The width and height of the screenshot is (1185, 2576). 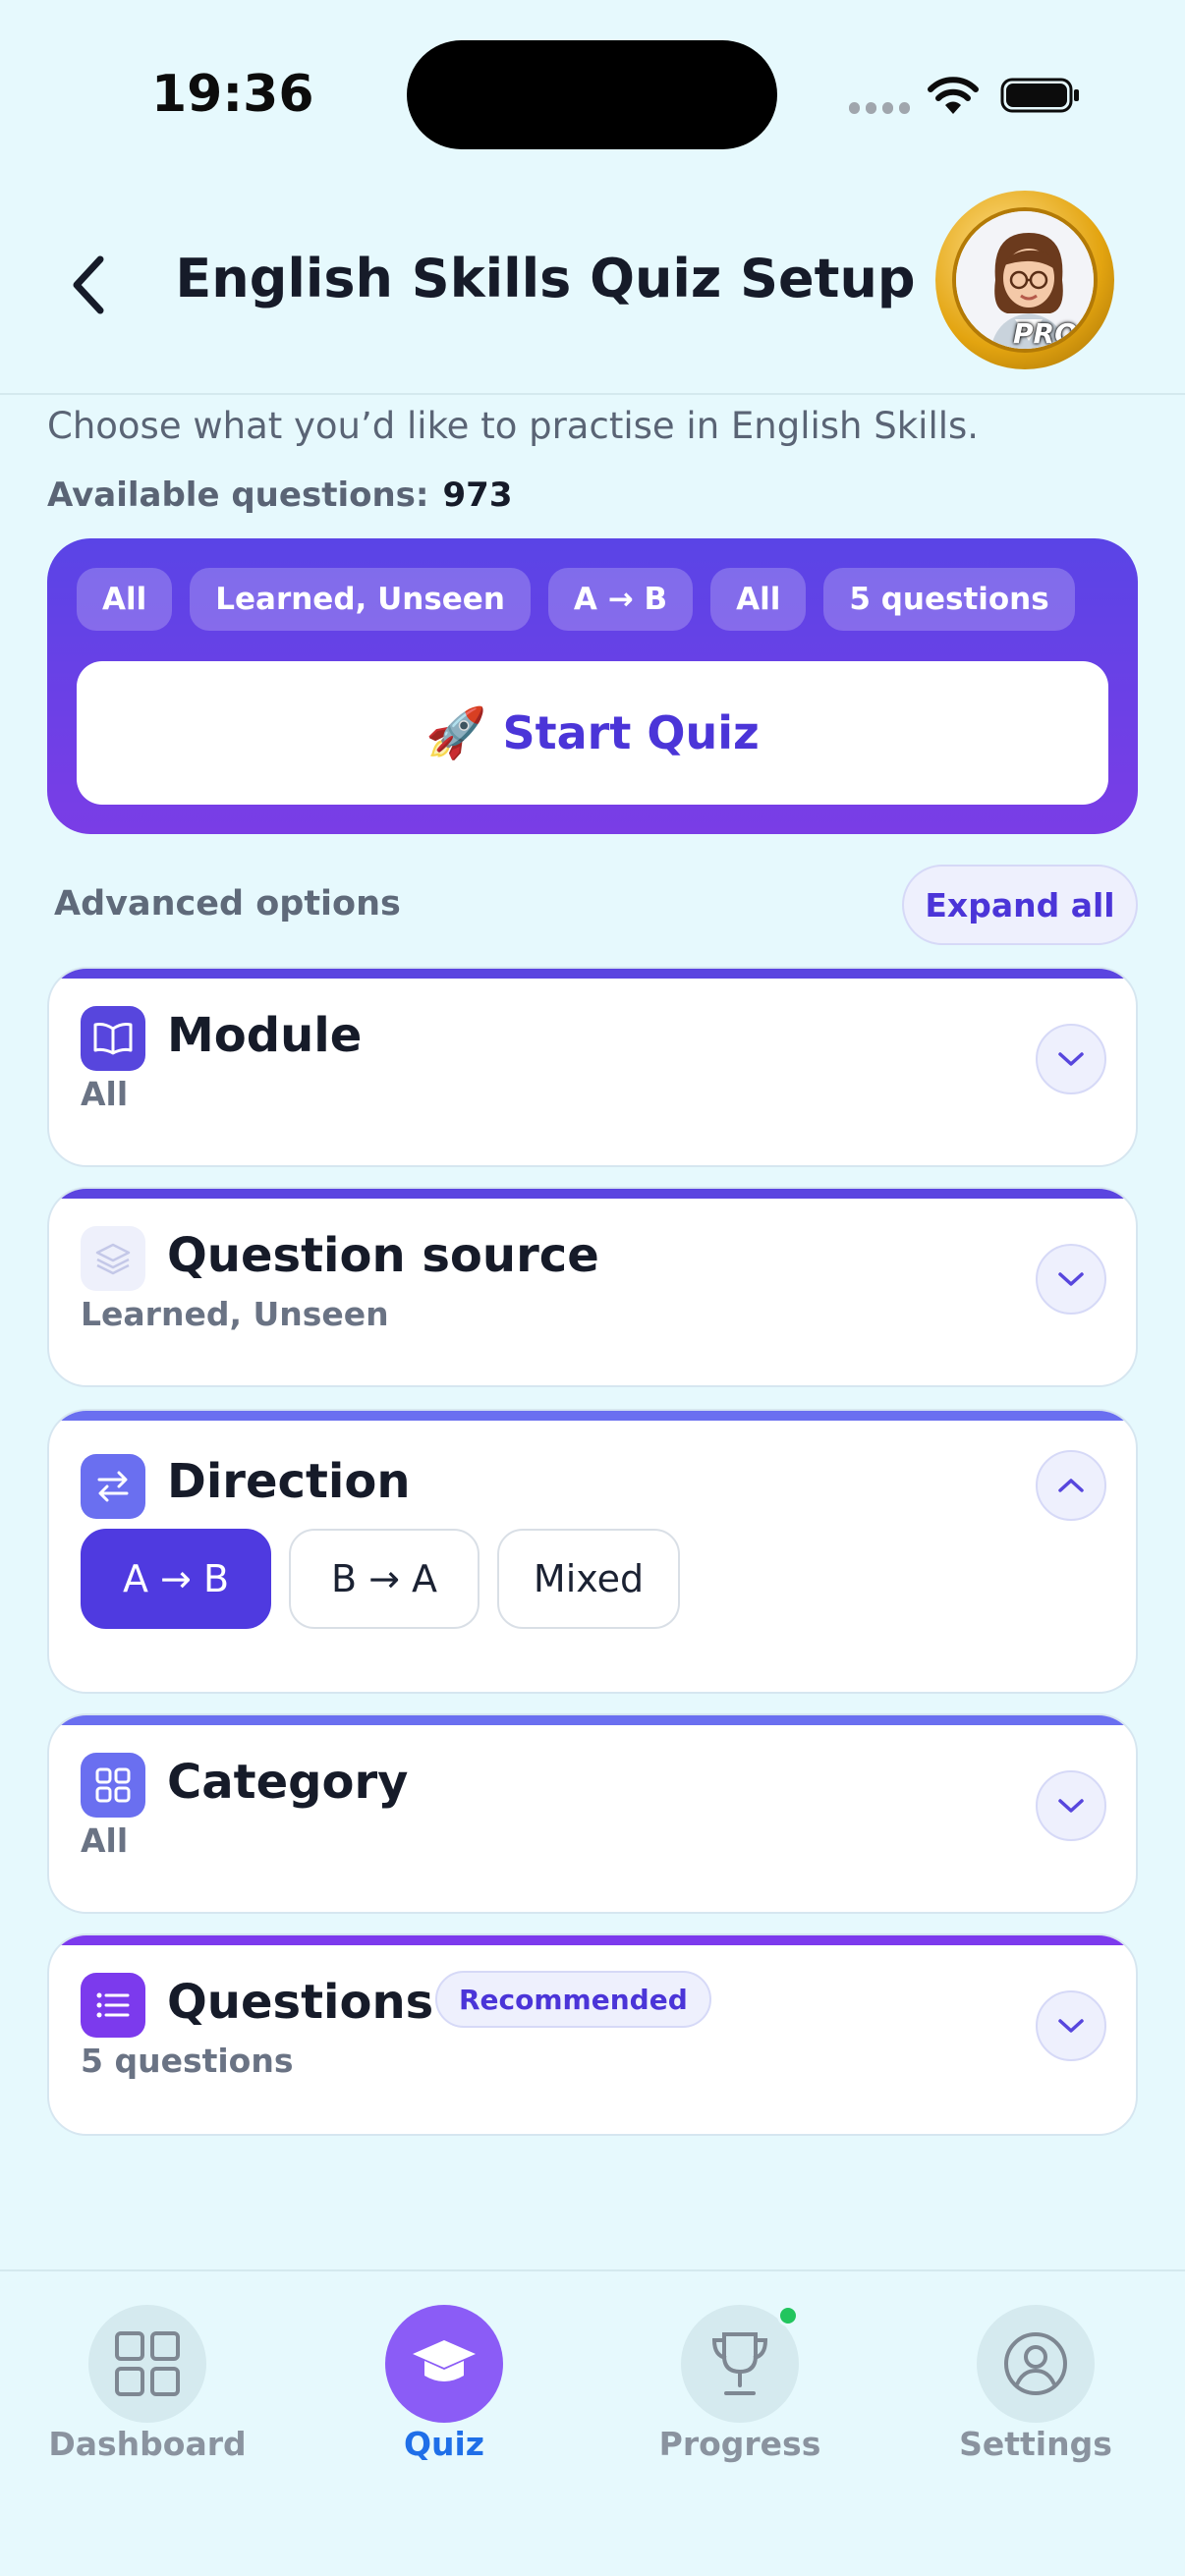 What do you see at coordinates (740, 2444) in the screenshot?
I see `nav-progress-label: Progress` at bounding box center [740, 2444].